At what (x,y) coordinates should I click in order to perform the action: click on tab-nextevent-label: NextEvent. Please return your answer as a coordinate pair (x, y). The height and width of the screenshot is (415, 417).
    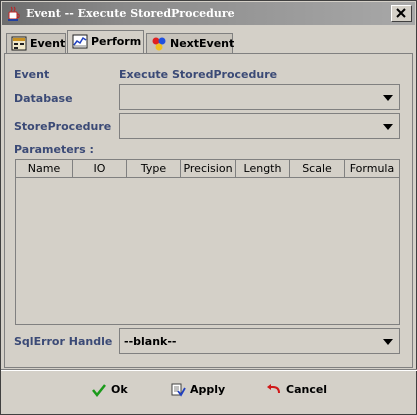
    Looking at the image, I should click on (202, 43).